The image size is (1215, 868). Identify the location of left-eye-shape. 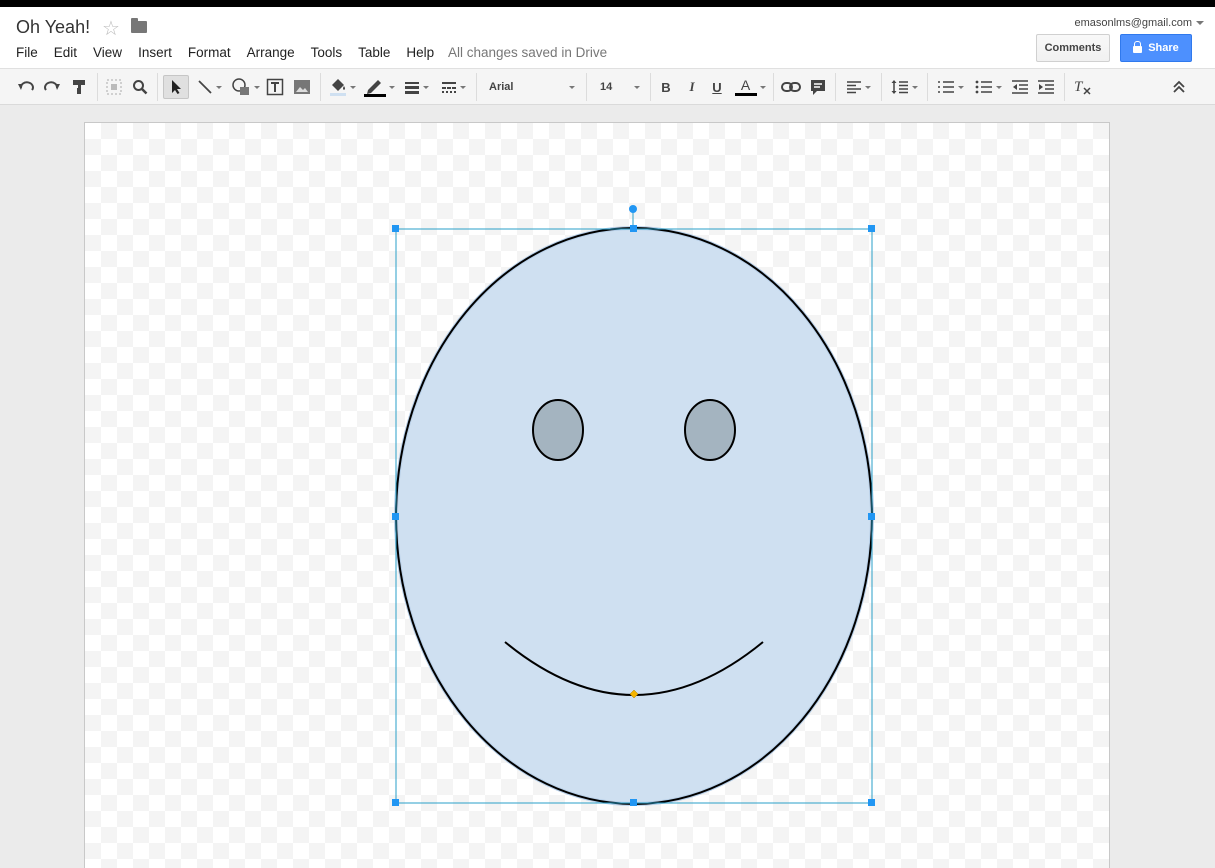
(558, 430).